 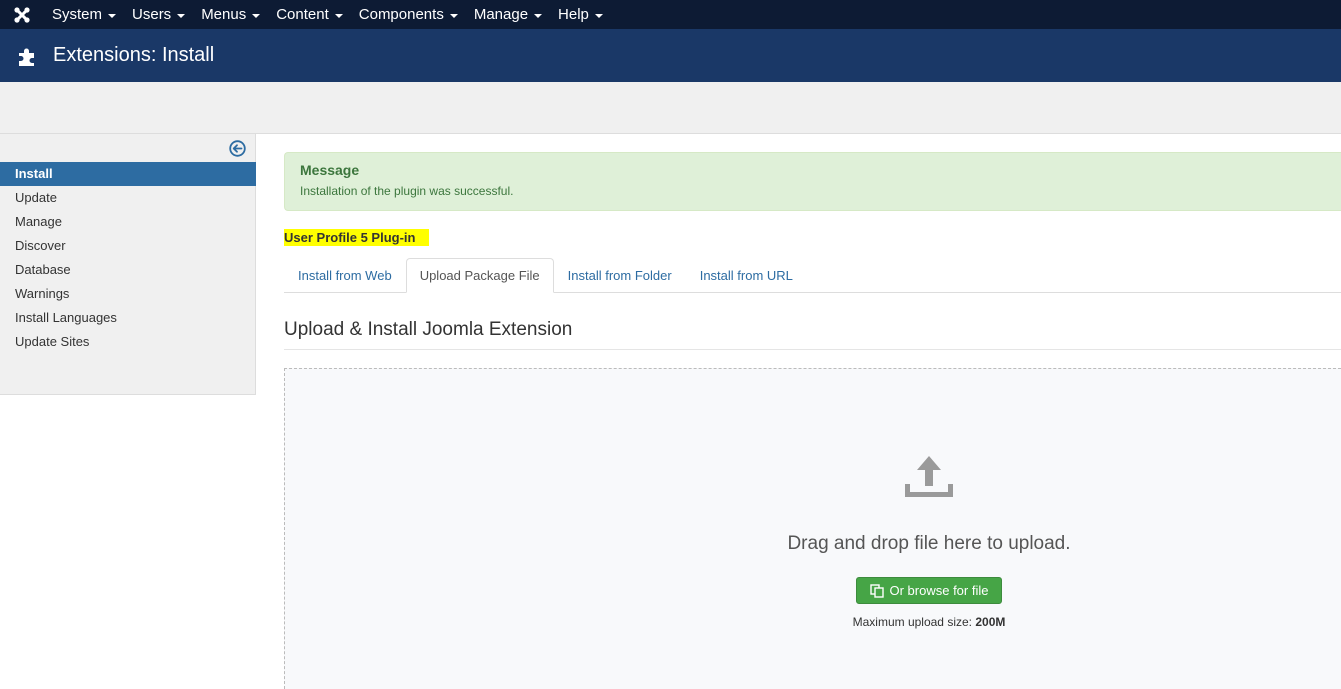 I want to click on menu-manage: Manage, so click(x=508, y=14).